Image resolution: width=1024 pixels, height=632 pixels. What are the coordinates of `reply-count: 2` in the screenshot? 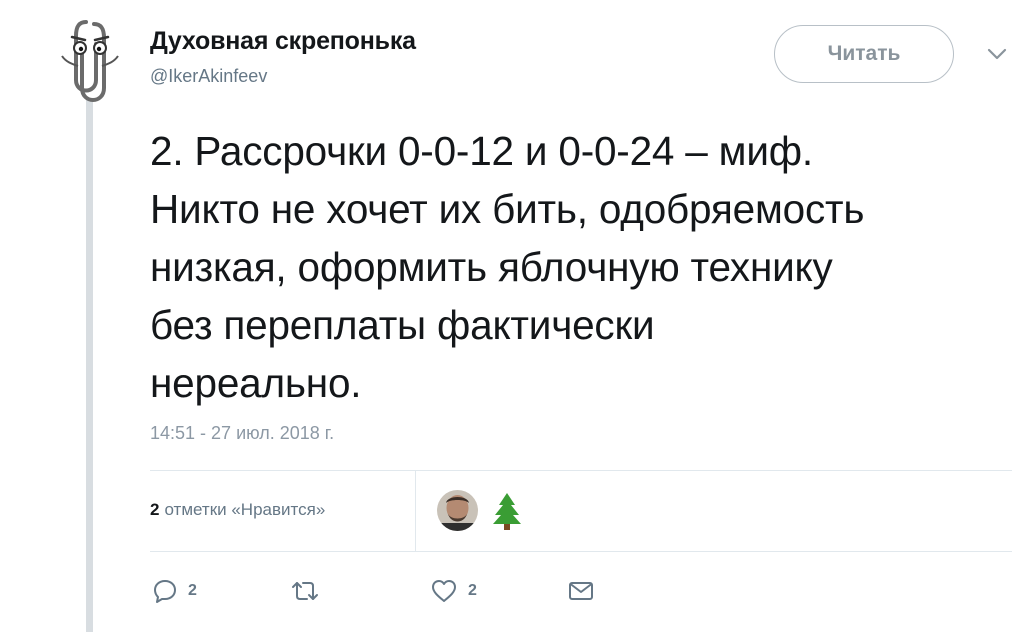 It's located at (192, 590).